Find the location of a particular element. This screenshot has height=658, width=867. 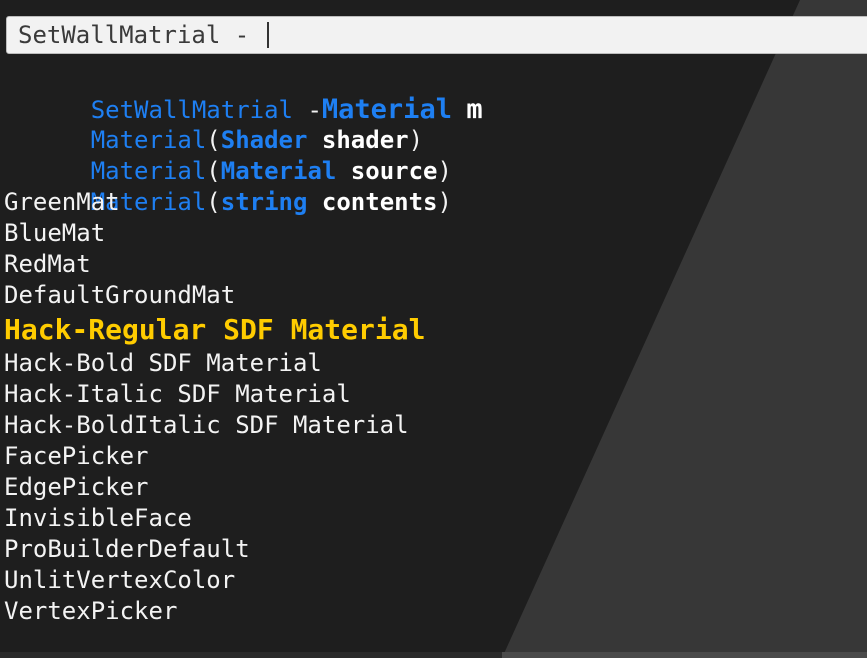

list-item: InvisibleFace is located at coordinates (243, 518).